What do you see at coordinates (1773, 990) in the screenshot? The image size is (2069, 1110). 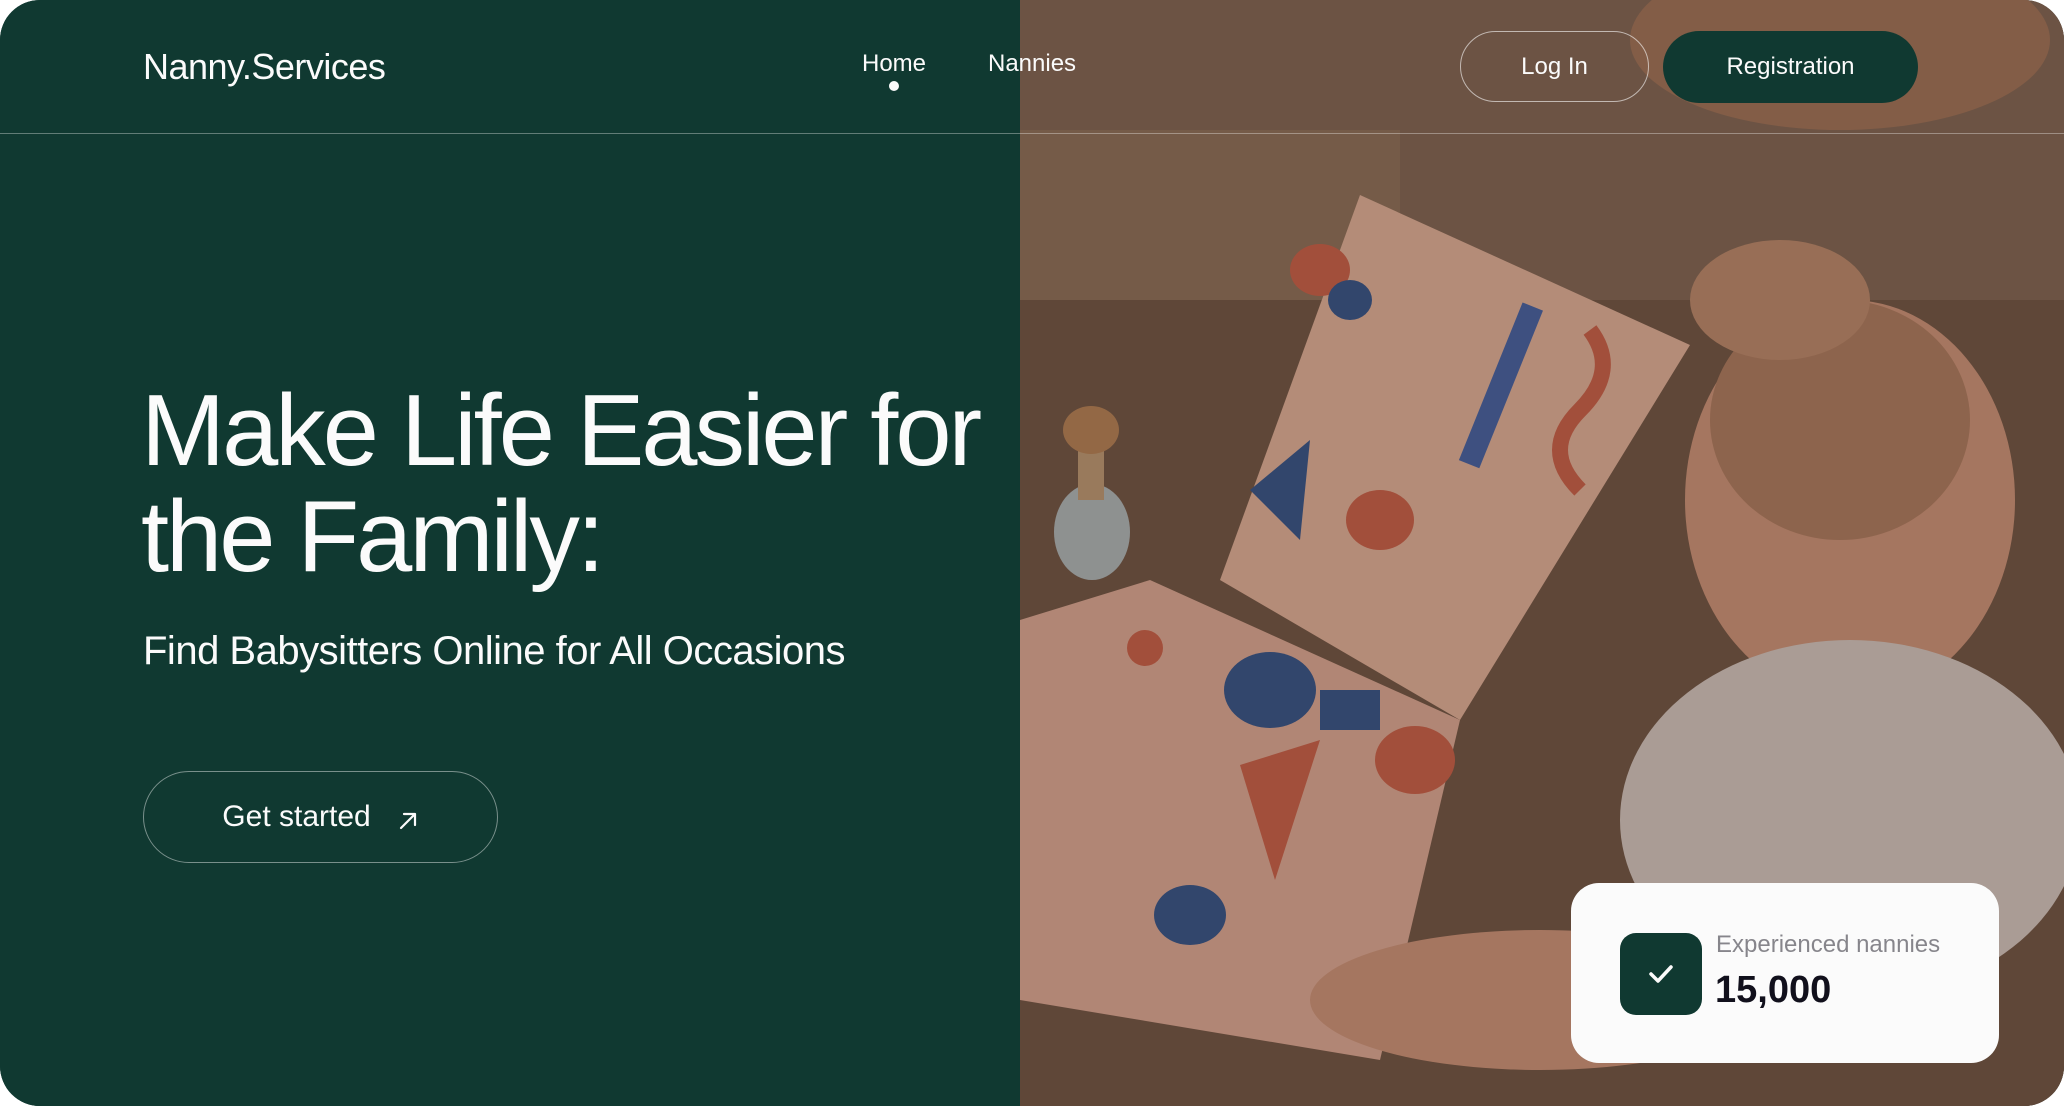 I see `stat-value: 15,000` at bounding box center [1773, 990].